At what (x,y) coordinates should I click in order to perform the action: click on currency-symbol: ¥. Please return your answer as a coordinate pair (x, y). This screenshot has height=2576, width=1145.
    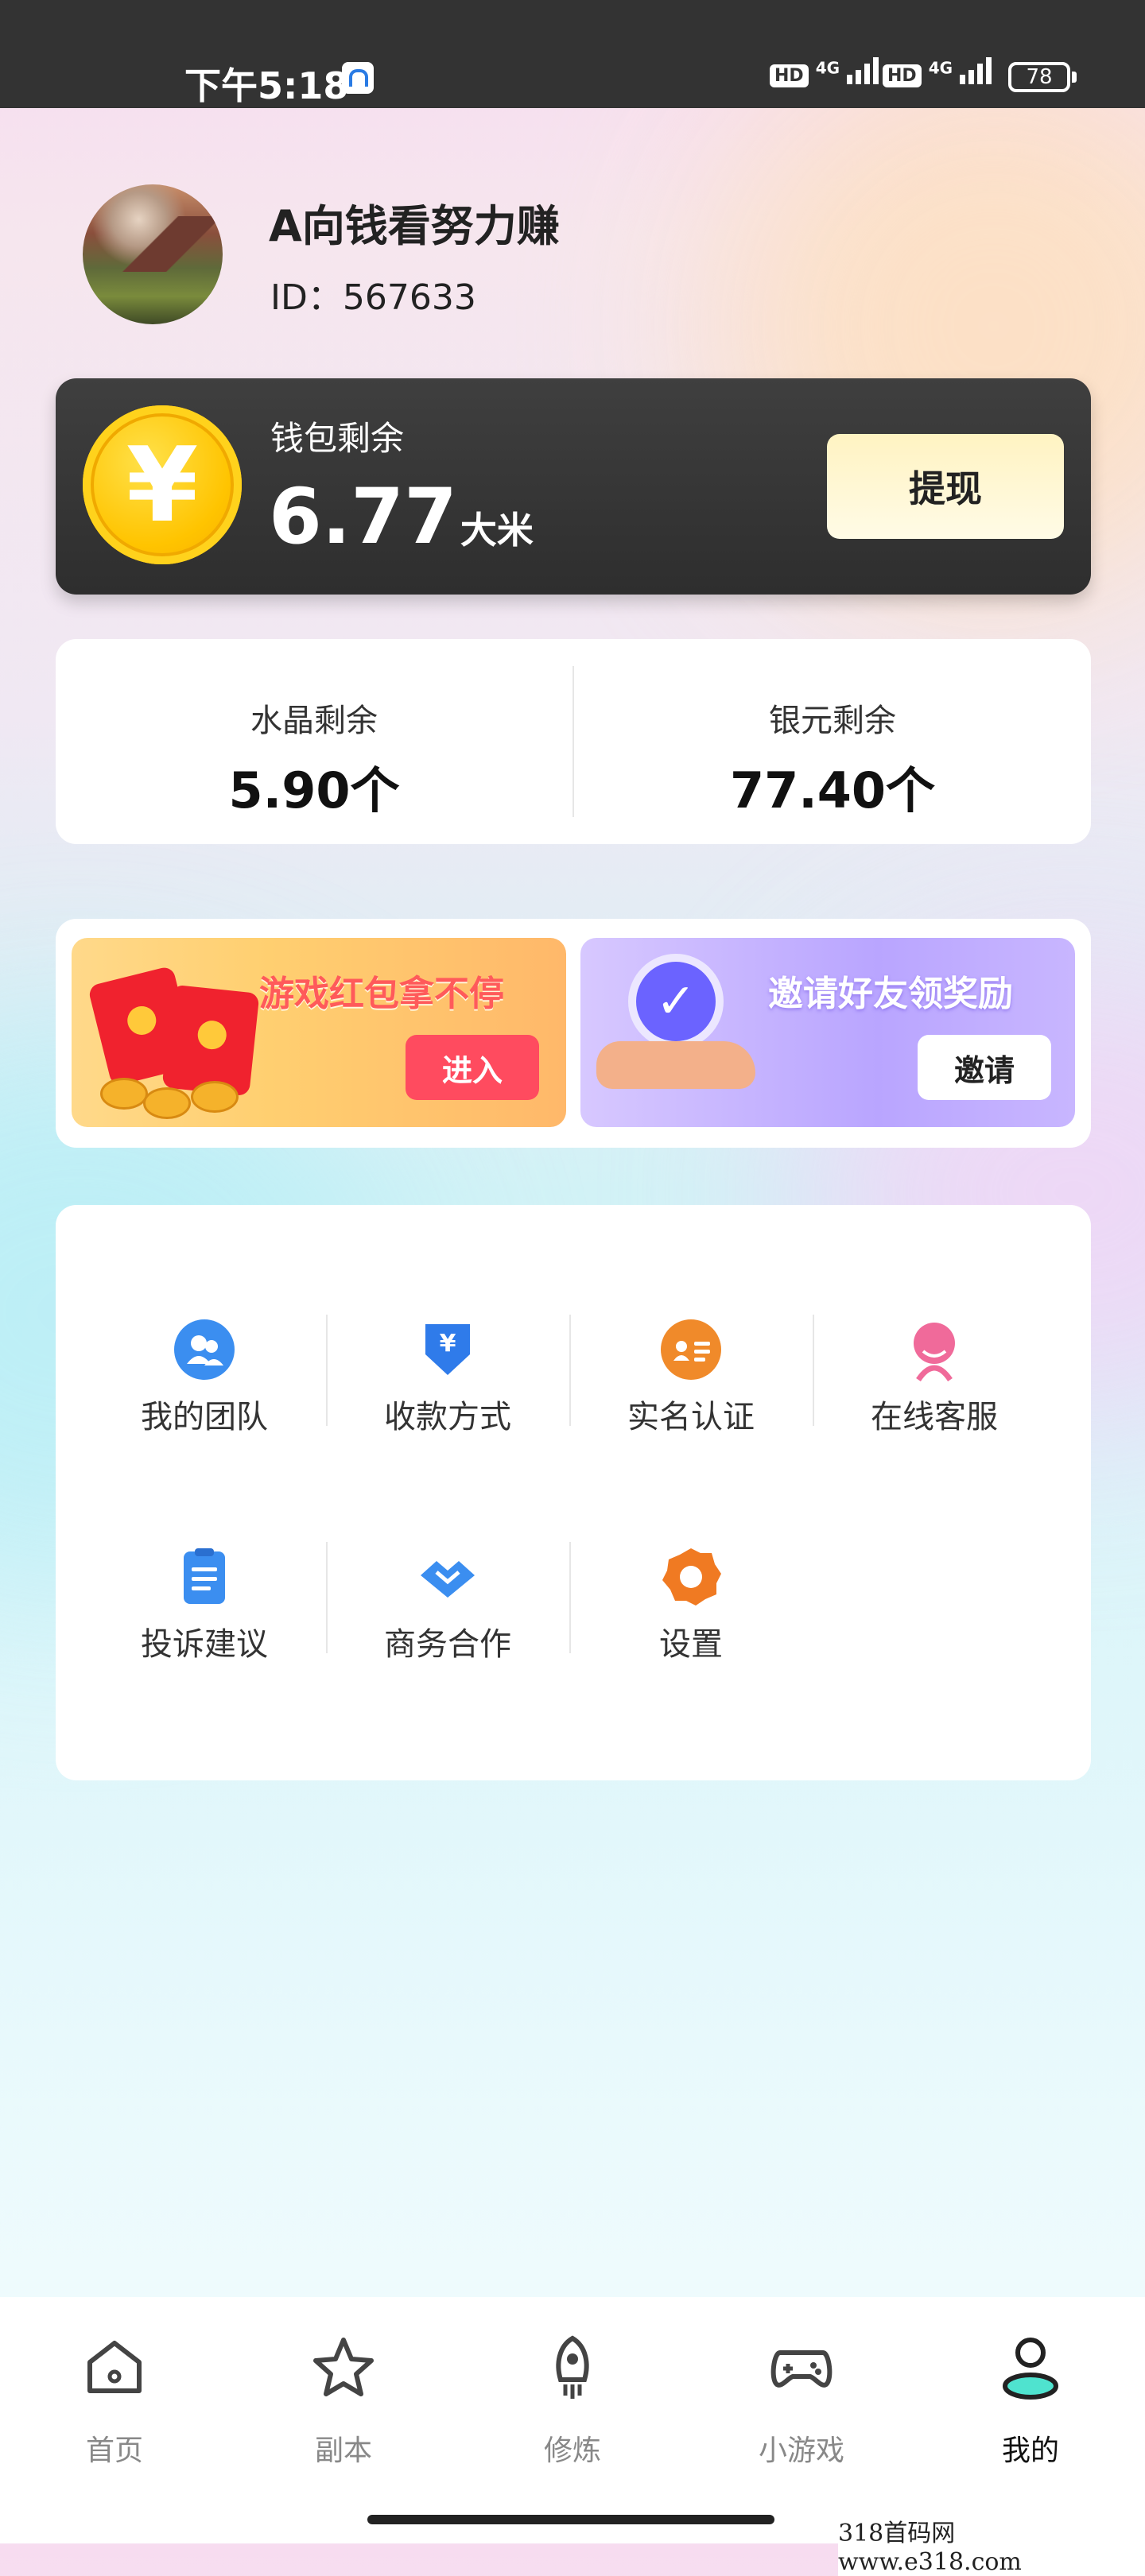
    Looking at the image, I should click on (162, 484).